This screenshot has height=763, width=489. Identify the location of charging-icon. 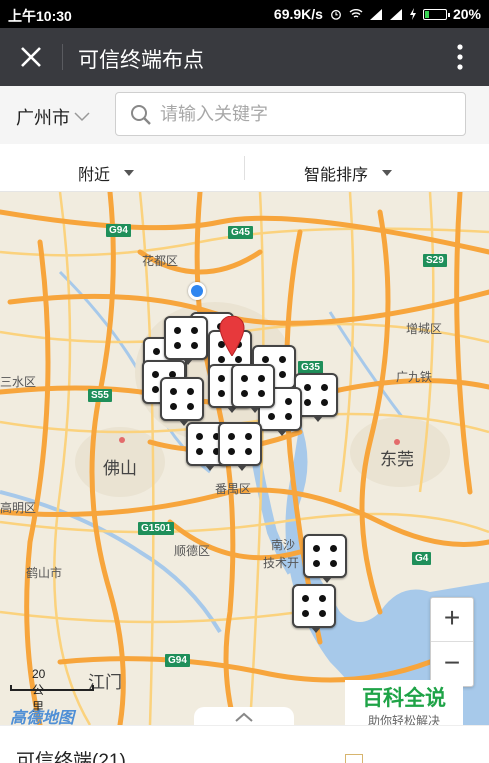
(412, 14).